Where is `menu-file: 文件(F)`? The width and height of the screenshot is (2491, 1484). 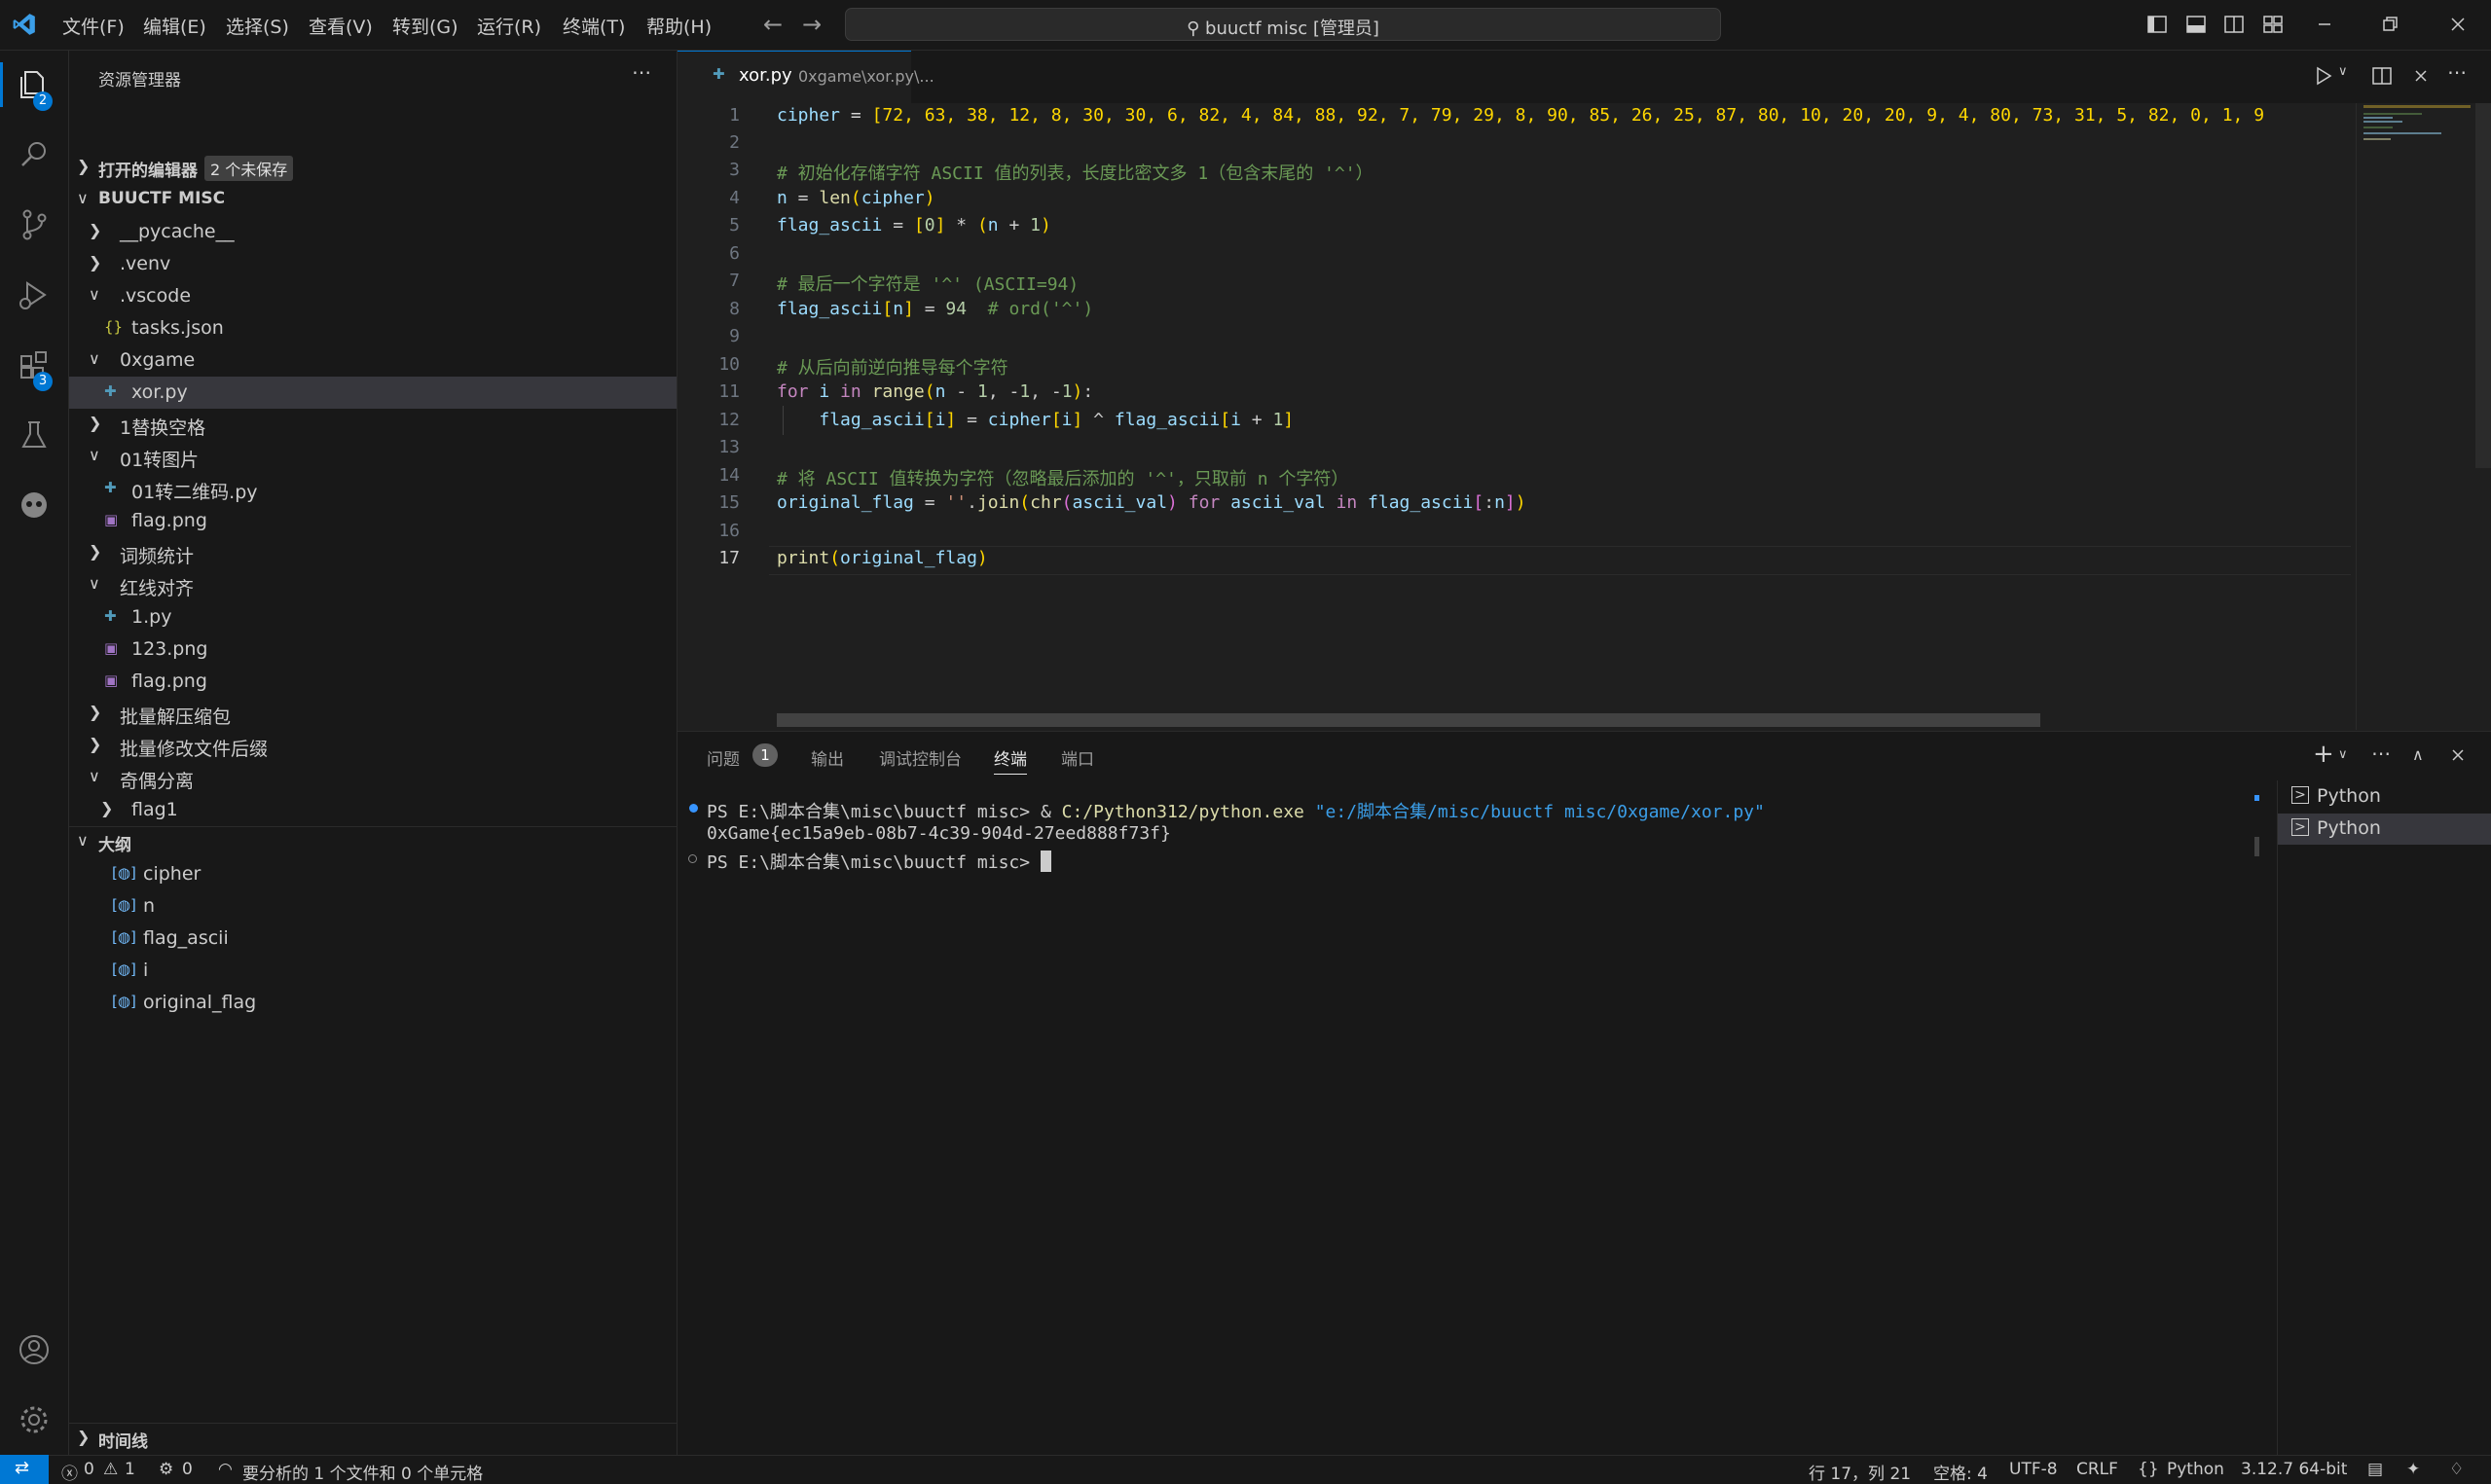 menu-file: 文件(F) is located at coordinates (93, 26).